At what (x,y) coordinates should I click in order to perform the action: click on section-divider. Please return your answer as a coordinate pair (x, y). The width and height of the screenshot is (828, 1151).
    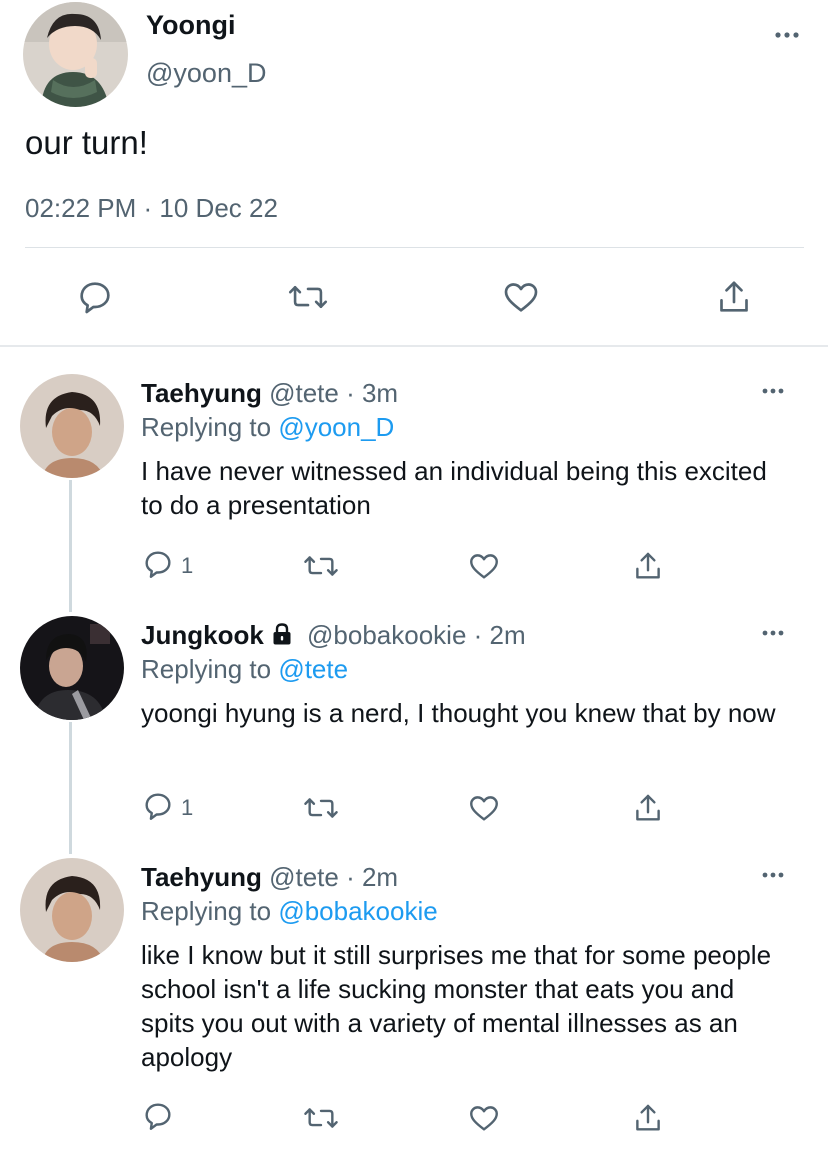
    Looking at the image, I should click on (414, 346).